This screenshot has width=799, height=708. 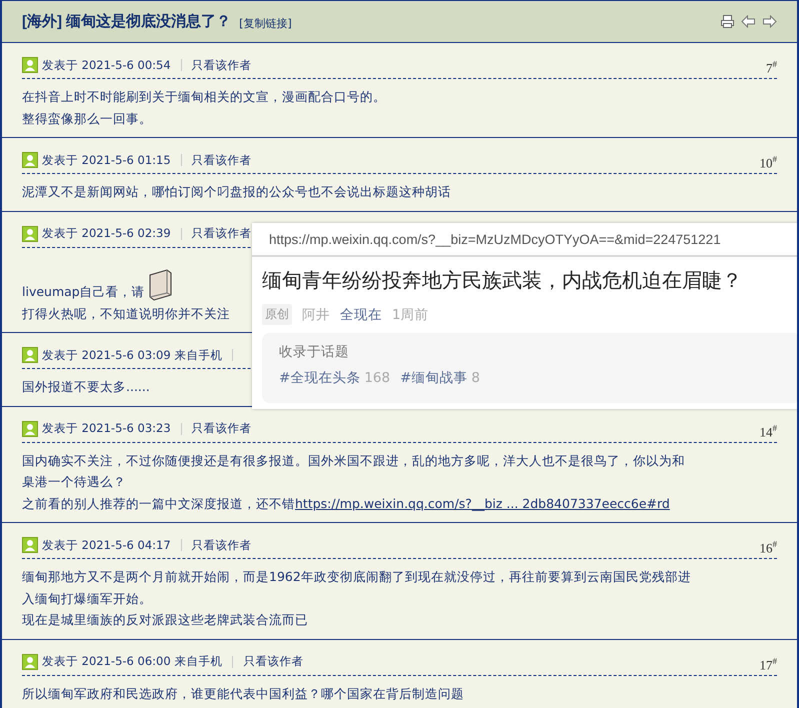 I want to click on post-date: 发表于 2021-5-6 06:00 来自手机, so click(x=132, y=661).